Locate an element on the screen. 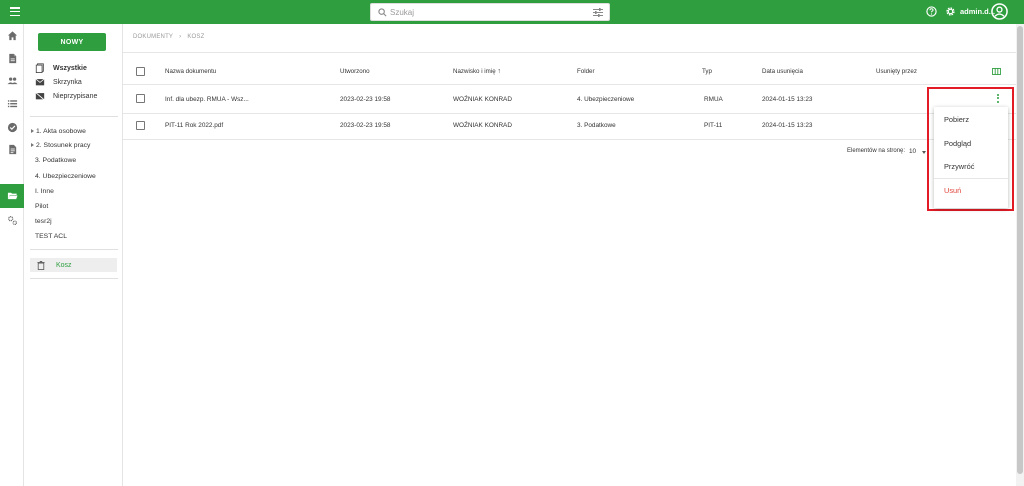 The height and width of the screenshot is (486, 1024). folder-item: 1. Akta osobowe is located at coordinates (58, 131).